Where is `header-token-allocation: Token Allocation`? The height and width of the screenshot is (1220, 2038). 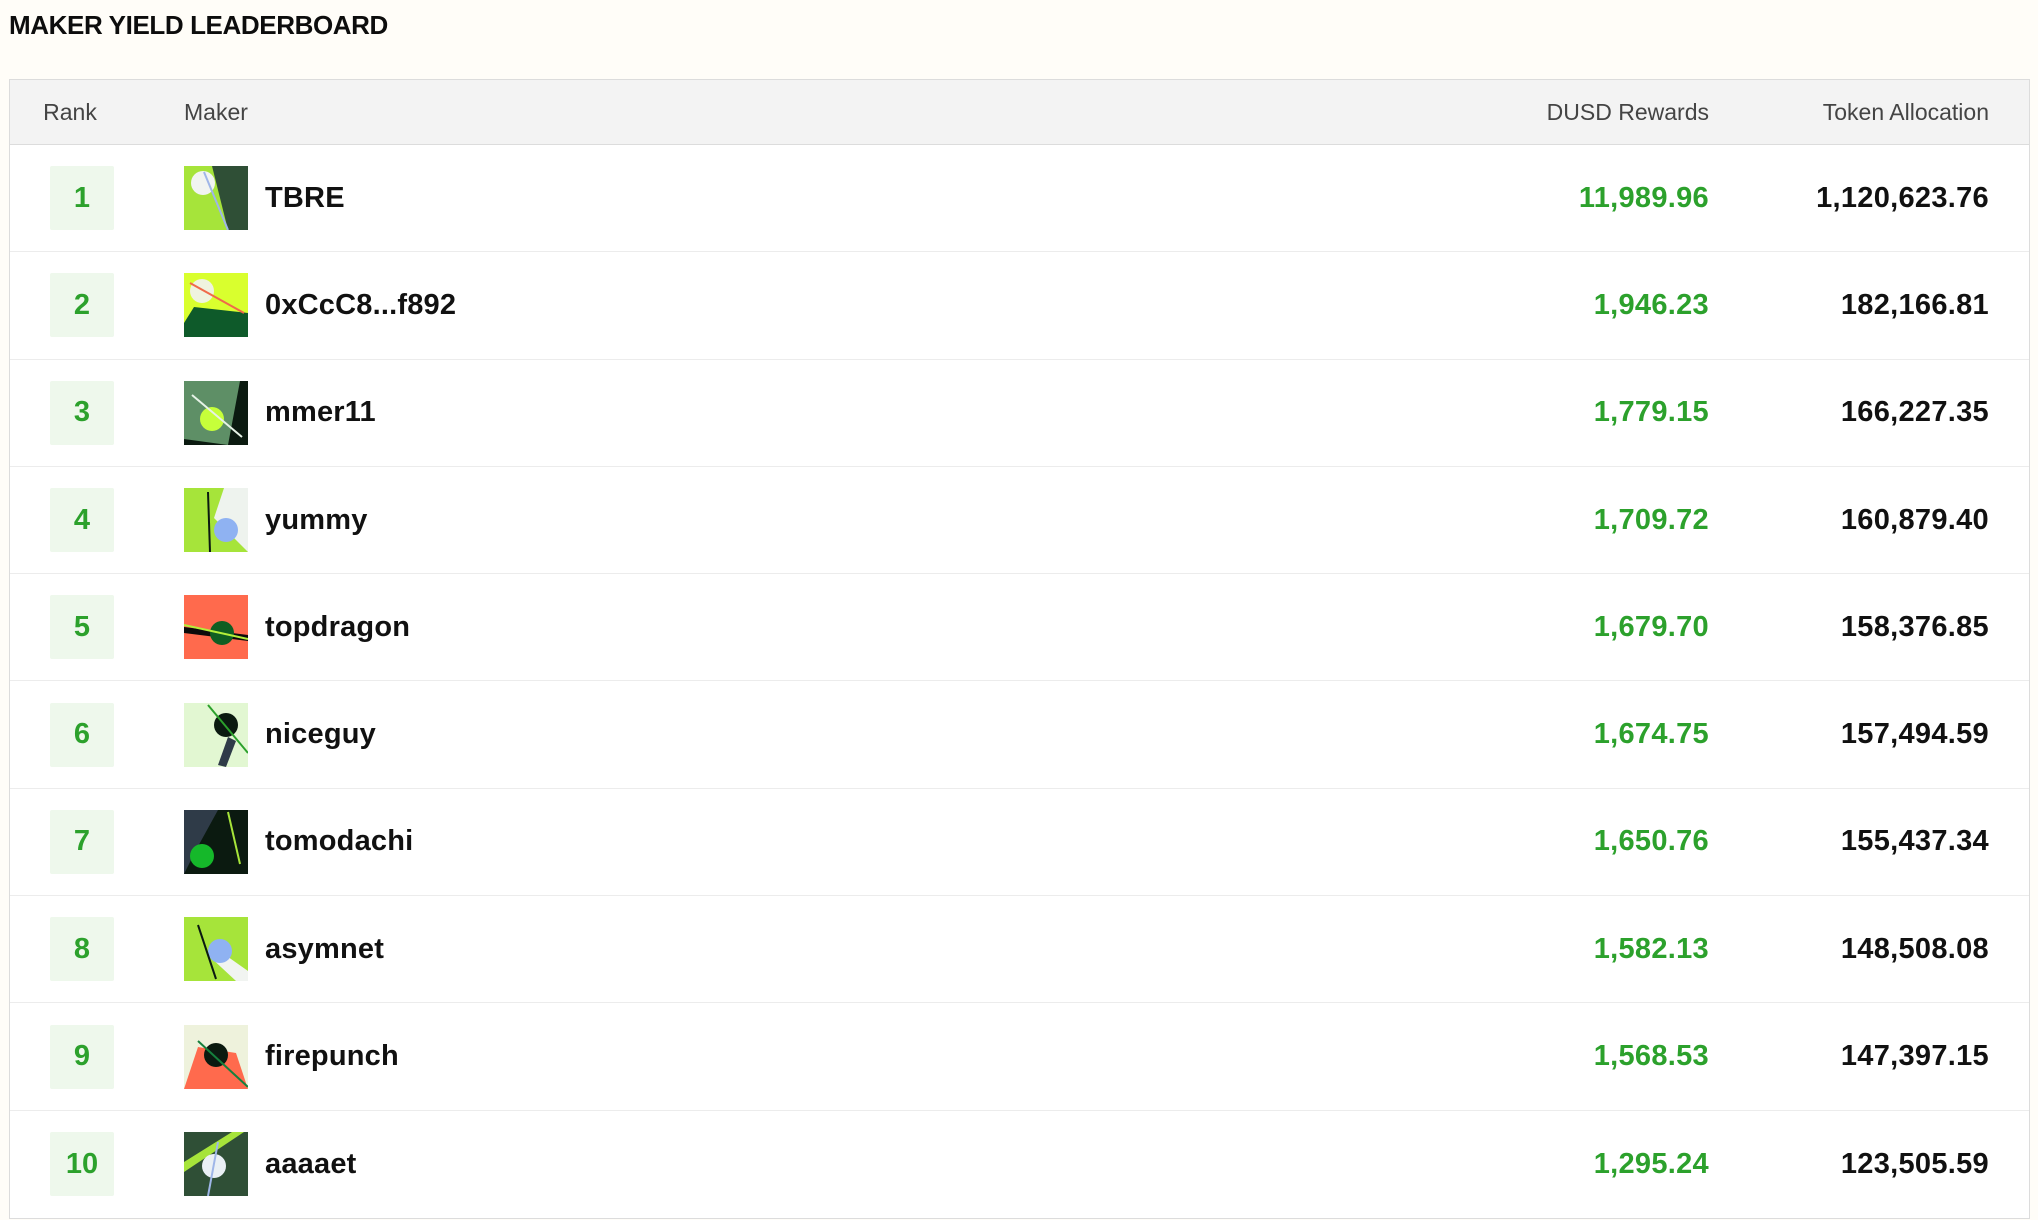 header-token-allocation: Token Allocation is located at coordinates (1869, 112).